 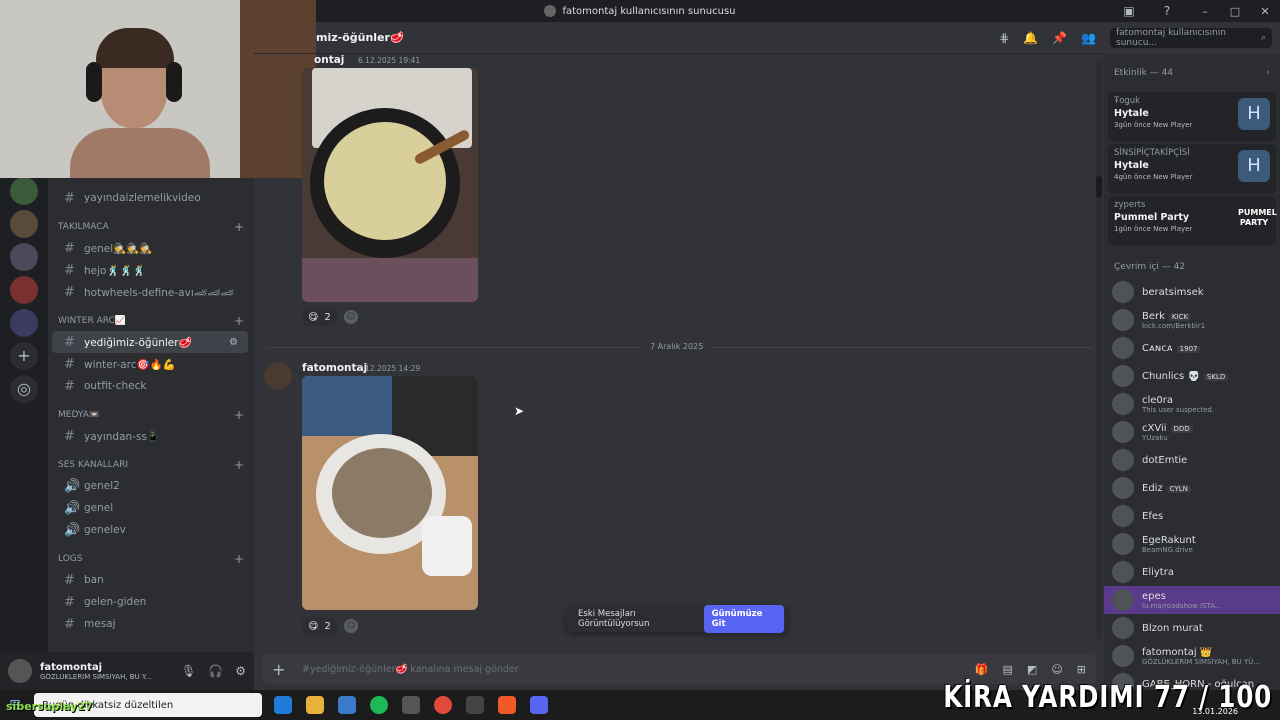 What do you see at coordinates (150, 248) in the screenshot?
I see `channel-item: # genel🕵🕵🕵` at bounding box center [150, 248].